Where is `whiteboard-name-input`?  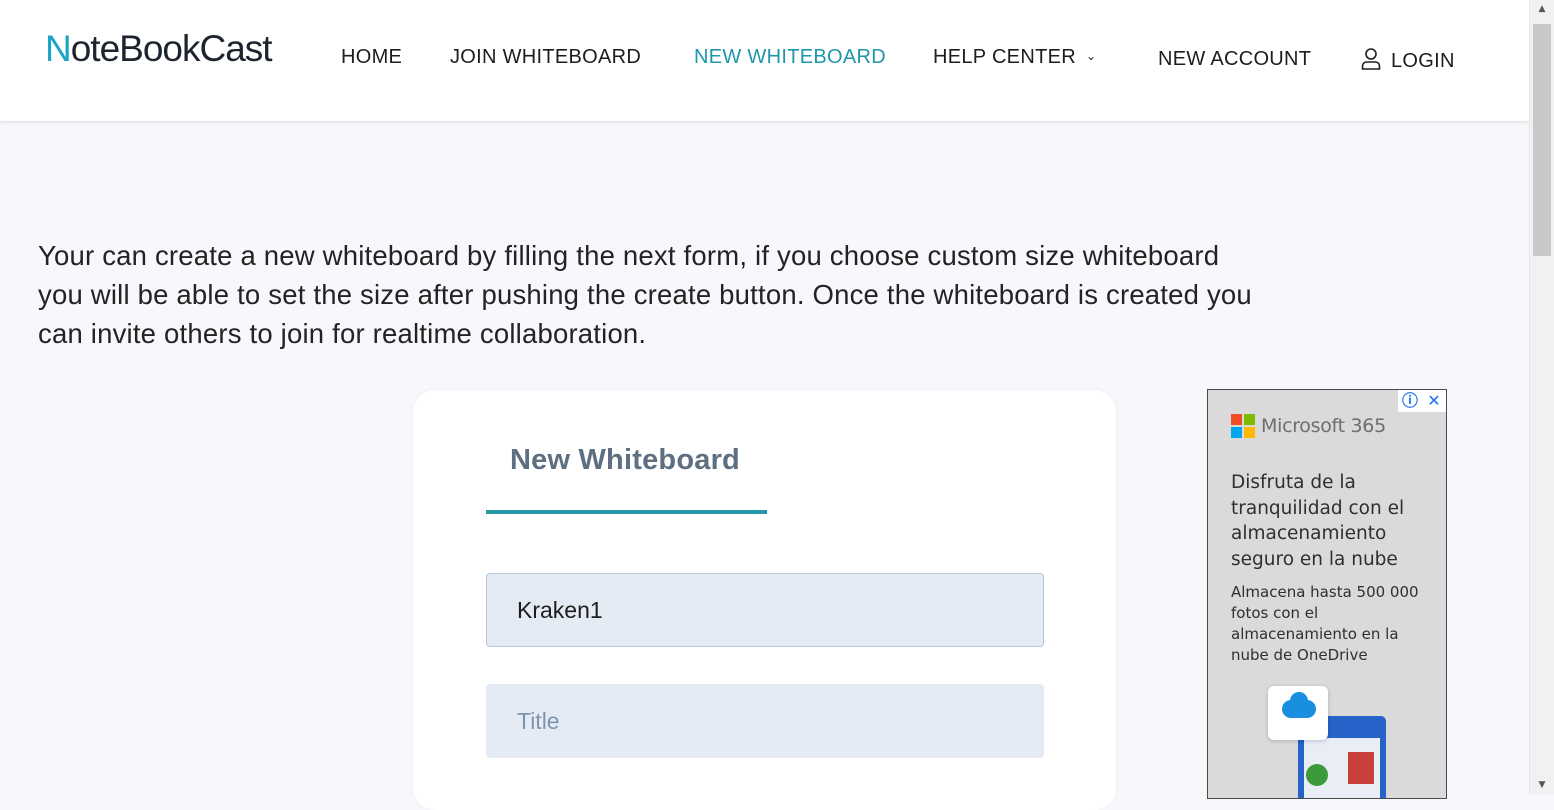 whiteboard-name-input is located at coordinates (765, 610).